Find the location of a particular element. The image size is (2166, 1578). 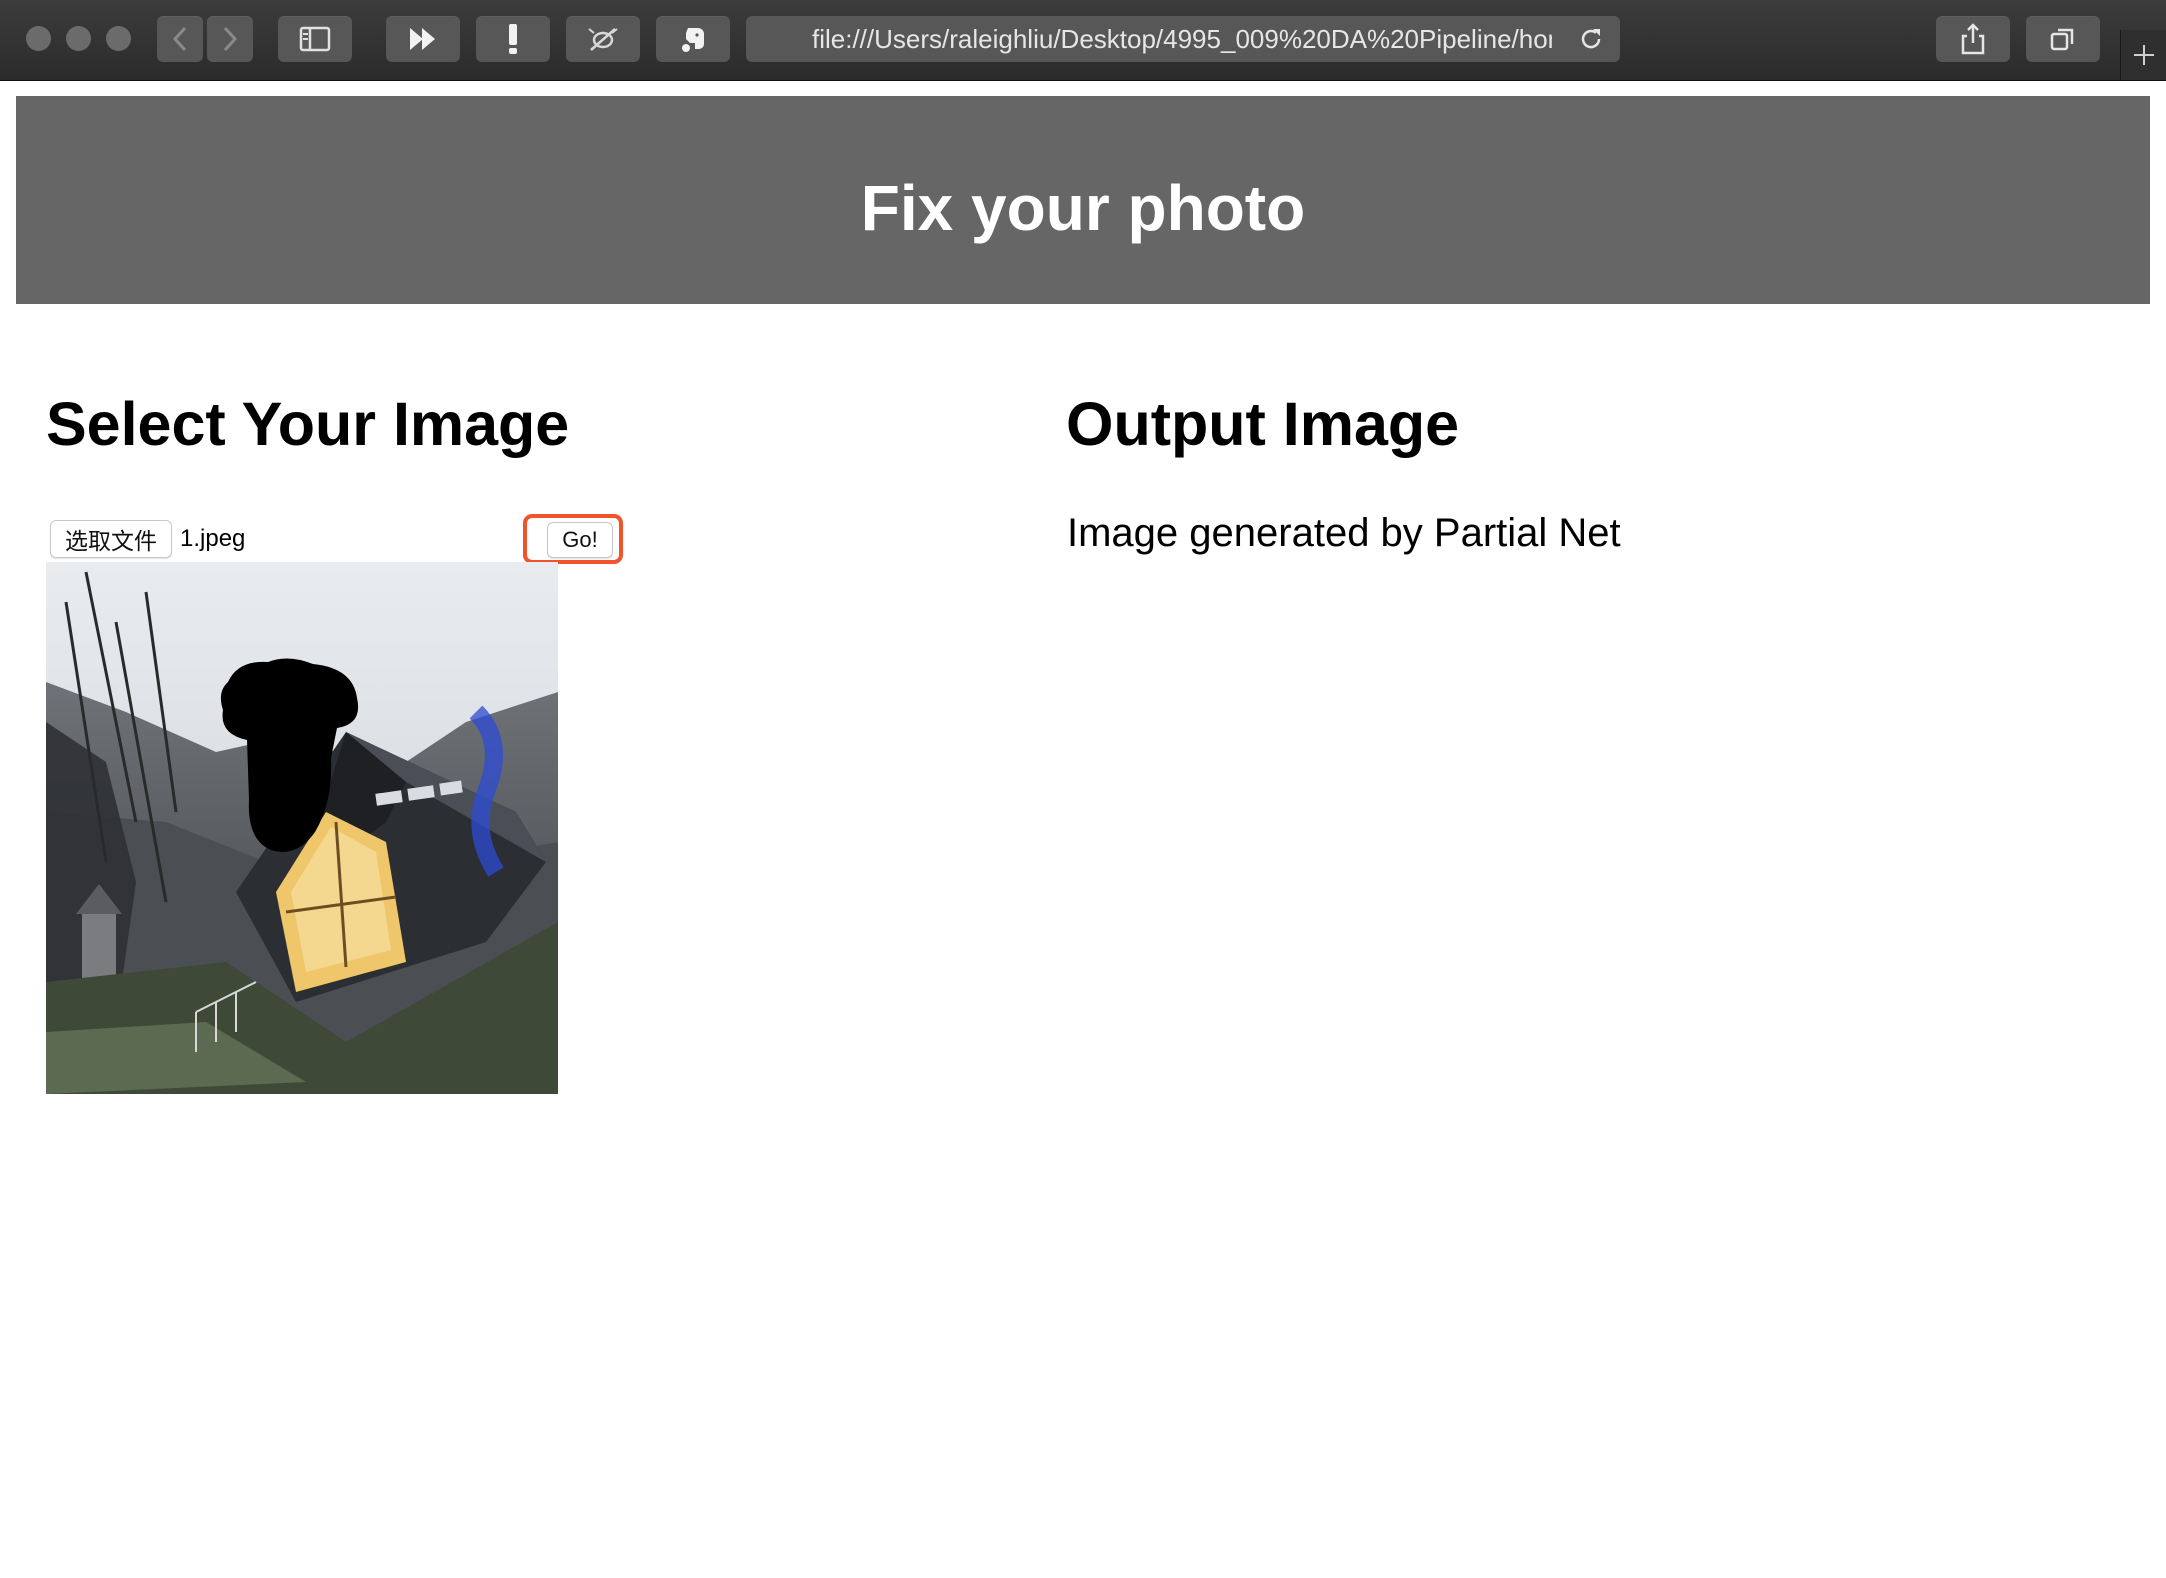

share-button is located at coordinates (1973, 39).